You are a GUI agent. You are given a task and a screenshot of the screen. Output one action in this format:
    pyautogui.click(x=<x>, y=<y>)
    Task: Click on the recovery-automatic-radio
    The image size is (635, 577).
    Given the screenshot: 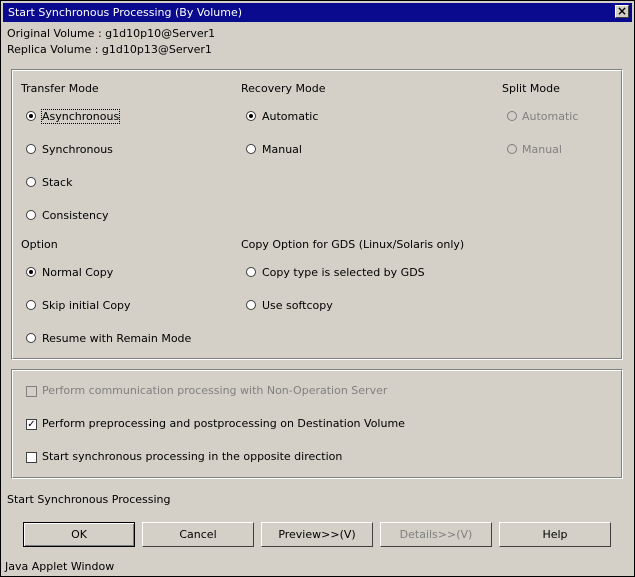 What is the action you would take?
    pyautogui.click(x=251, y=116)
    